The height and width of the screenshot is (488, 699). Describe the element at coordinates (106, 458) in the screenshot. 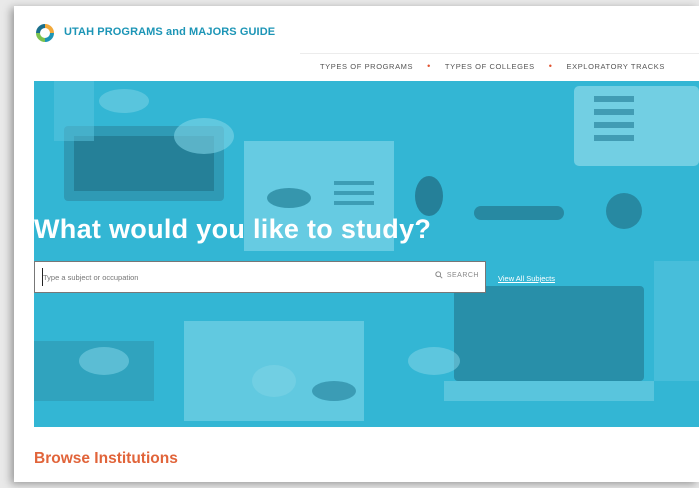

I see `browse-institutions-heading: Browse Institutions` at that location.